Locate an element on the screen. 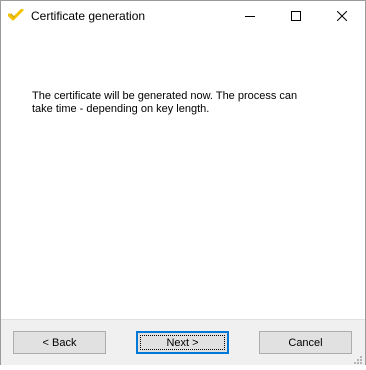 The image size is (366, 370). resize-grip-icon is located at coordinates (357, 358).